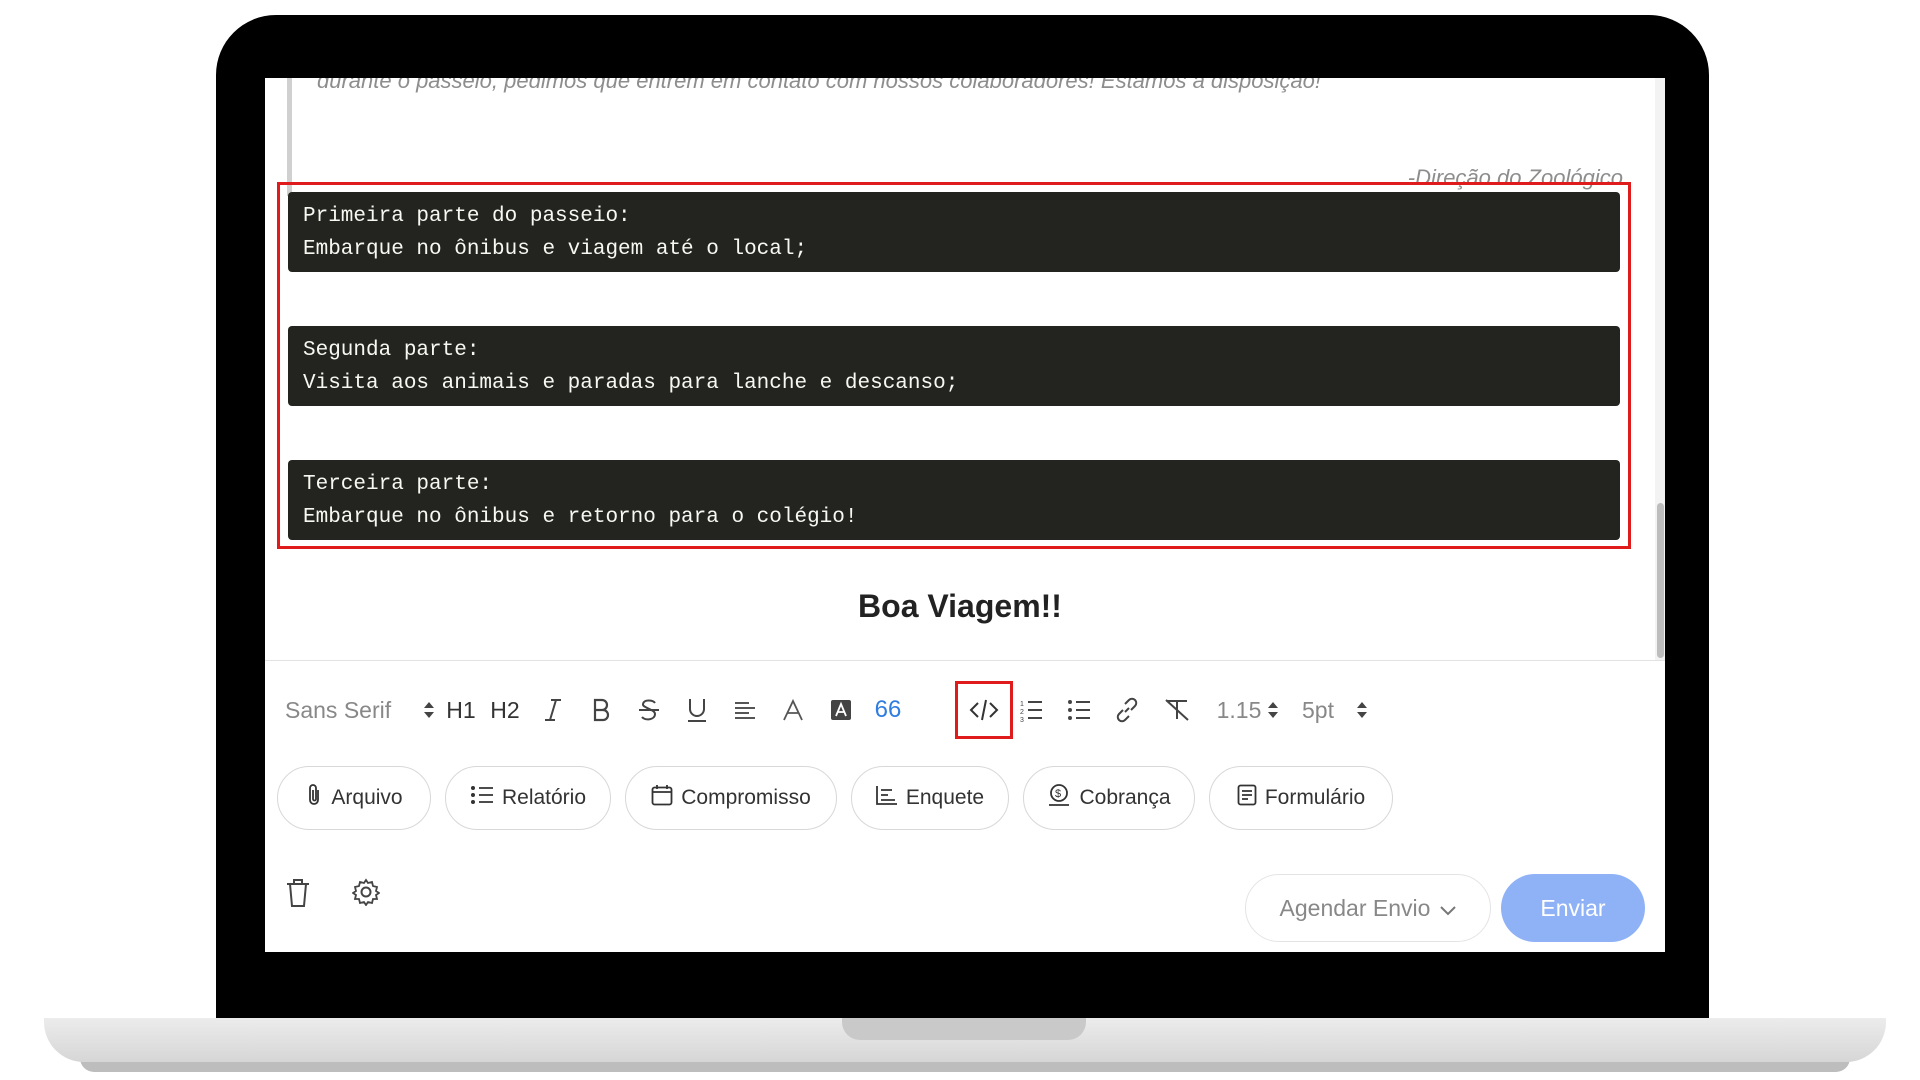  What do you see at coordinates (697, 710) in the screenshot?
I see `underline-icon` at bounding box center [697, 710].